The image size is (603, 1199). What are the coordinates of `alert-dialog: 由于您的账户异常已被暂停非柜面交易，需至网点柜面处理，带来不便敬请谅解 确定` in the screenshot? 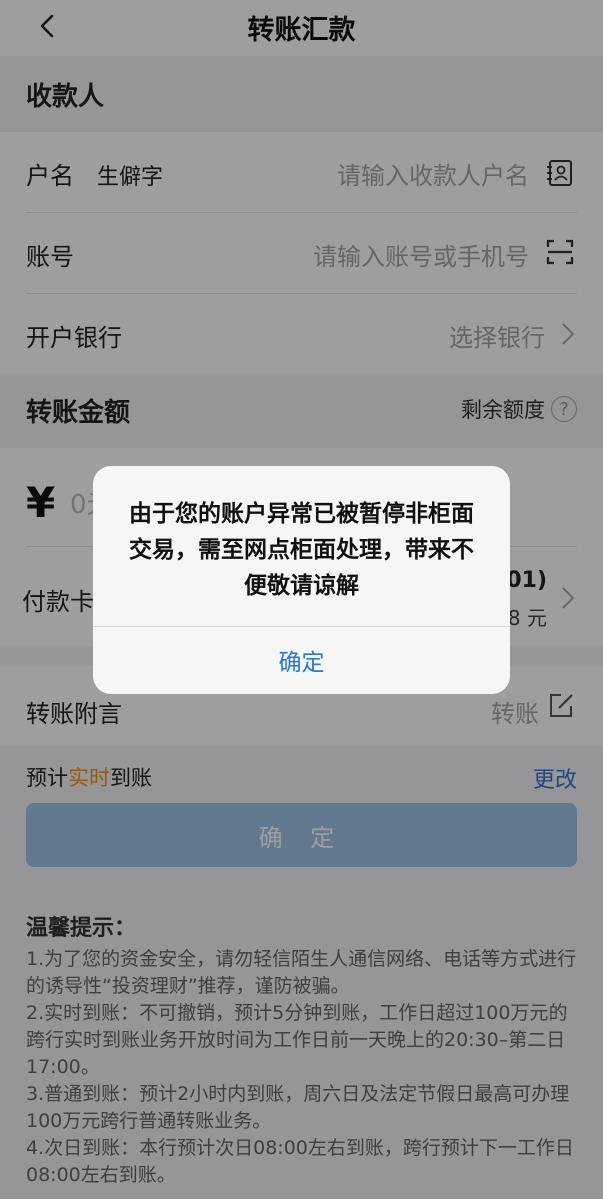 It's located at (301, 580).